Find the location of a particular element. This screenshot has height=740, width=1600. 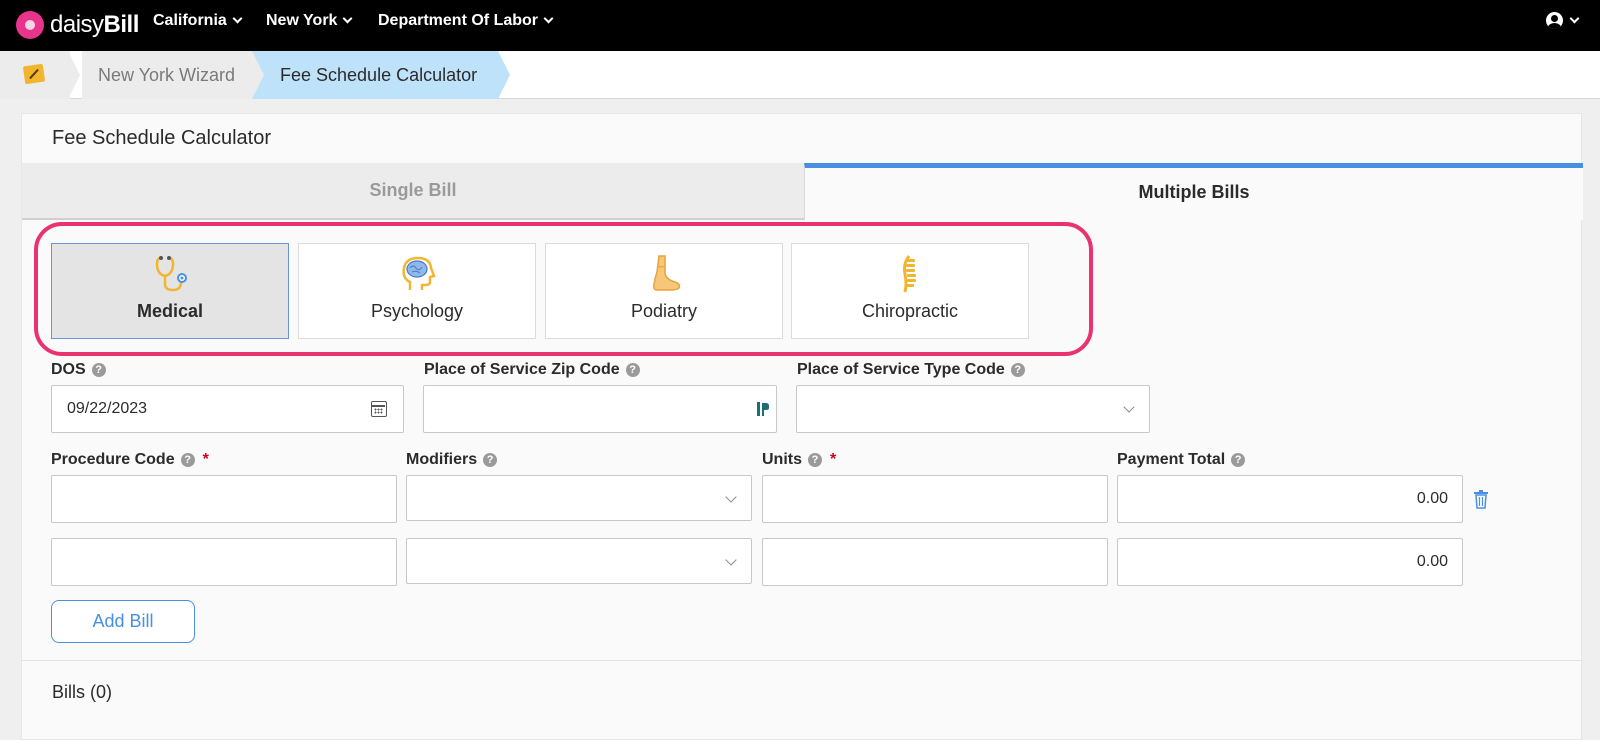

zip-code-label-text: Place of Service Zip Code is located at coordinates (522, 369).